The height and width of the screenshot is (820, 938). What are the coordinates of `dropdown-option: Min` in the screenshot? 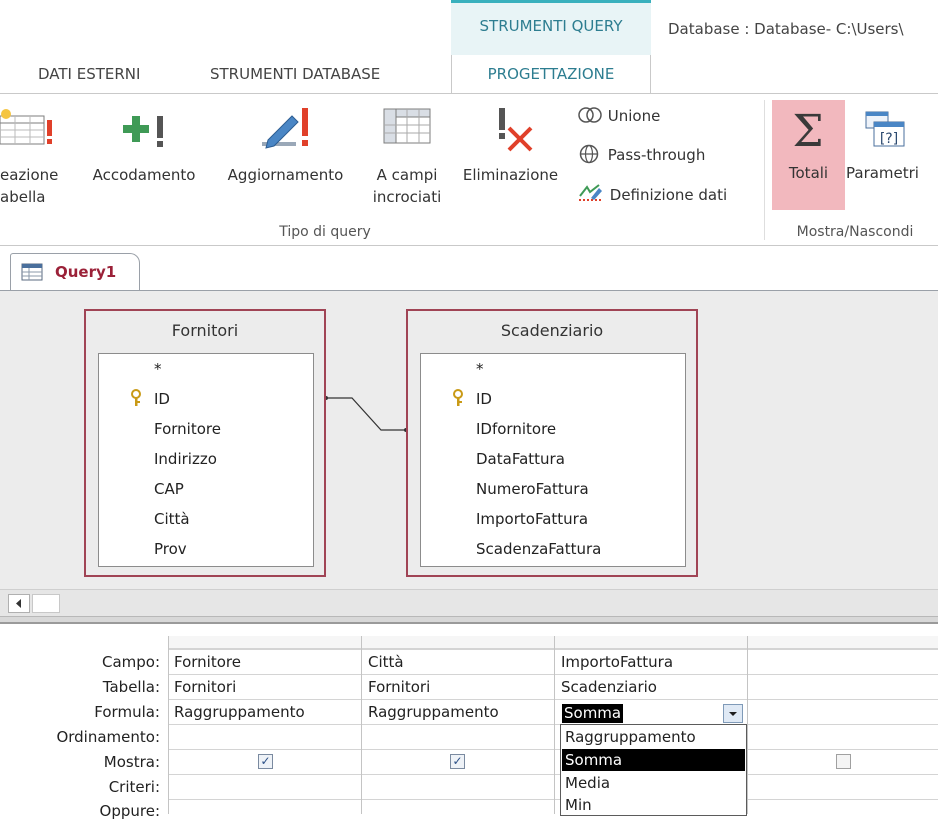 It's located at (578, 805).